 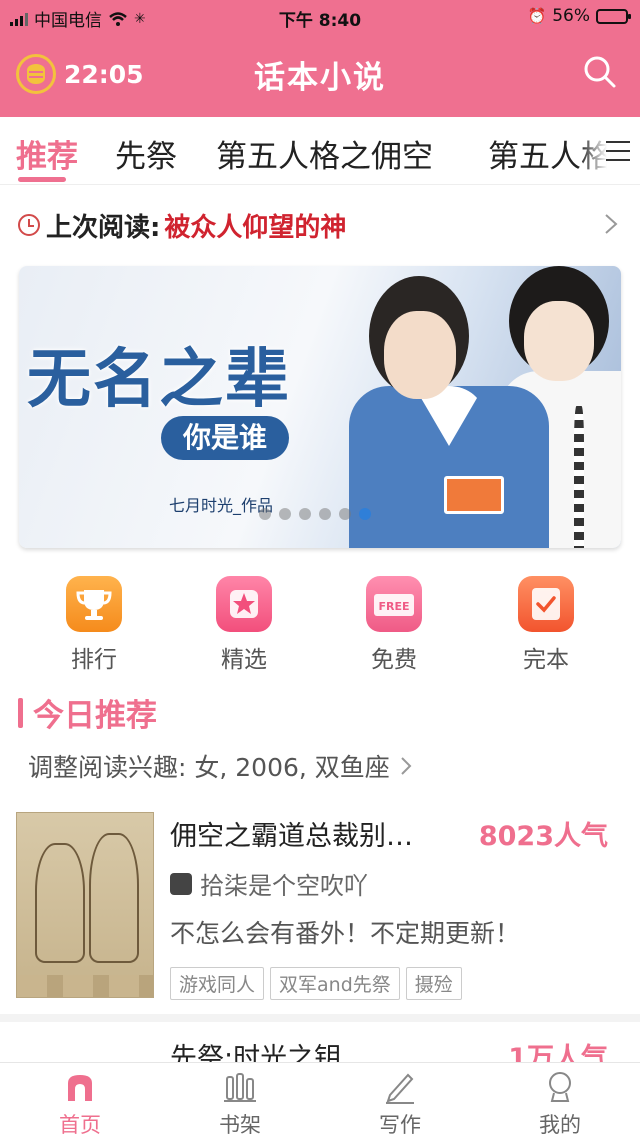 I want to click on home-icon, so click(x=80, y=1087).